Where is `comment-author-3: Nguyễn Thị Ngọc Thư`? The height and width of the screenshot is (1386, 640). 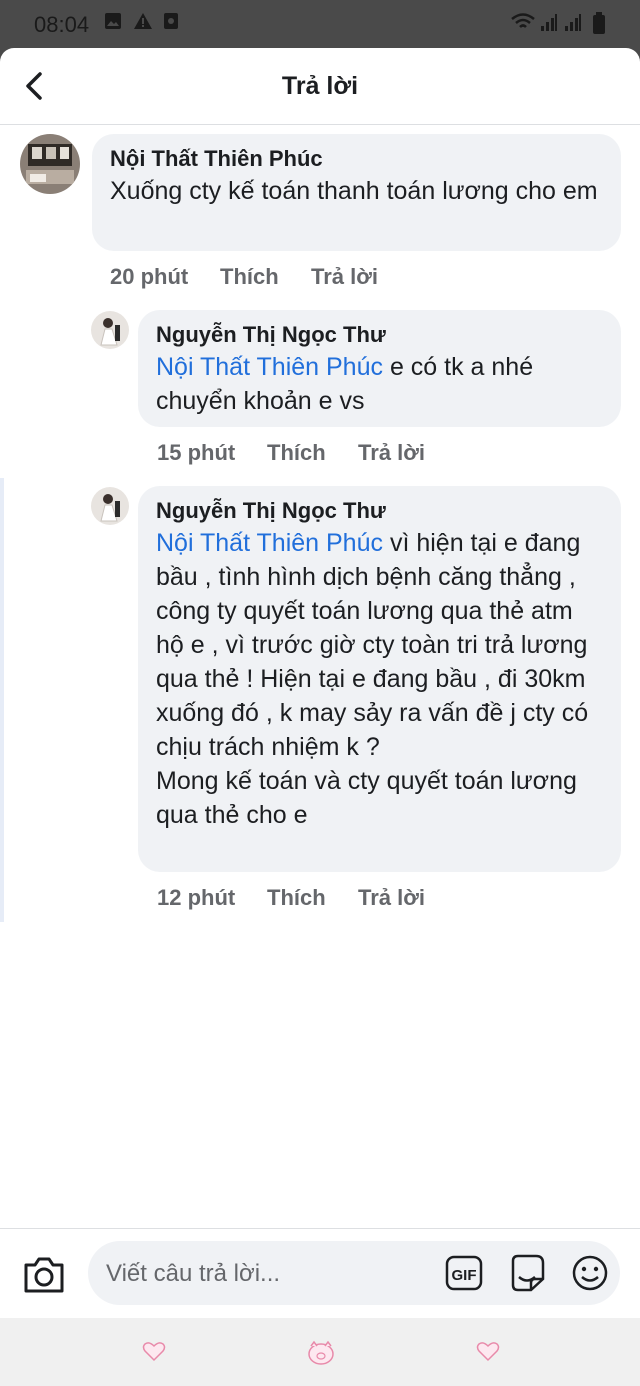
comment-author-3: Nguyễn Thị Ngọc Thư is located at coordinates (379, 511).